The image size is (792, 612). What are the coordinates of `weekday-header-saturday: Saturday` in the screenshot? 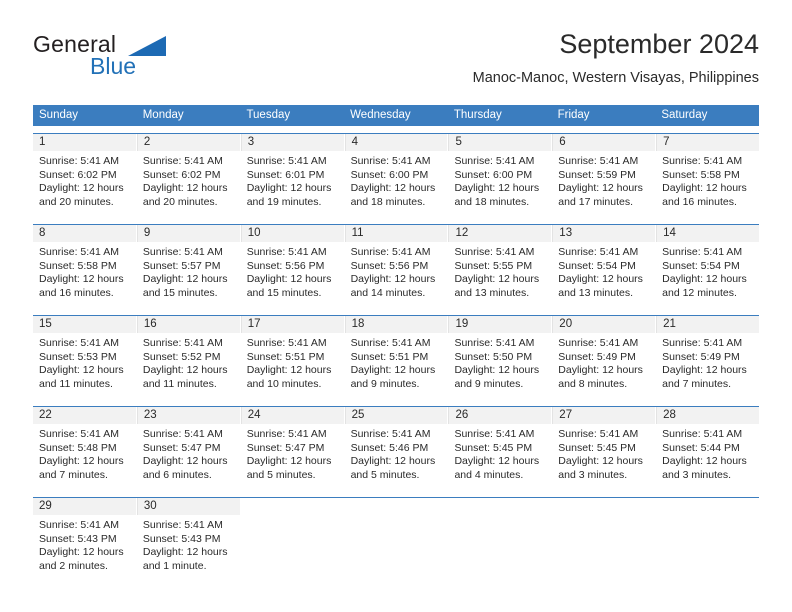 It's located at (684, 115).